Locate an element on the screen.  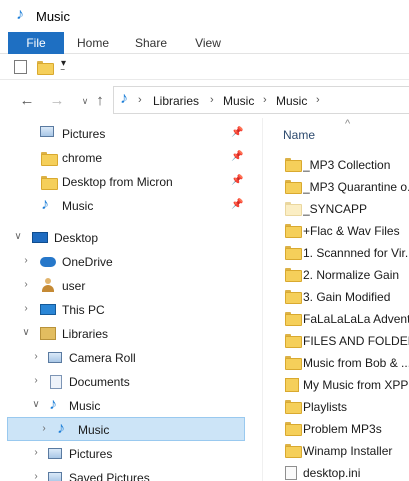
nav-this-pc: › This PC is located at coordinates (131, 310).